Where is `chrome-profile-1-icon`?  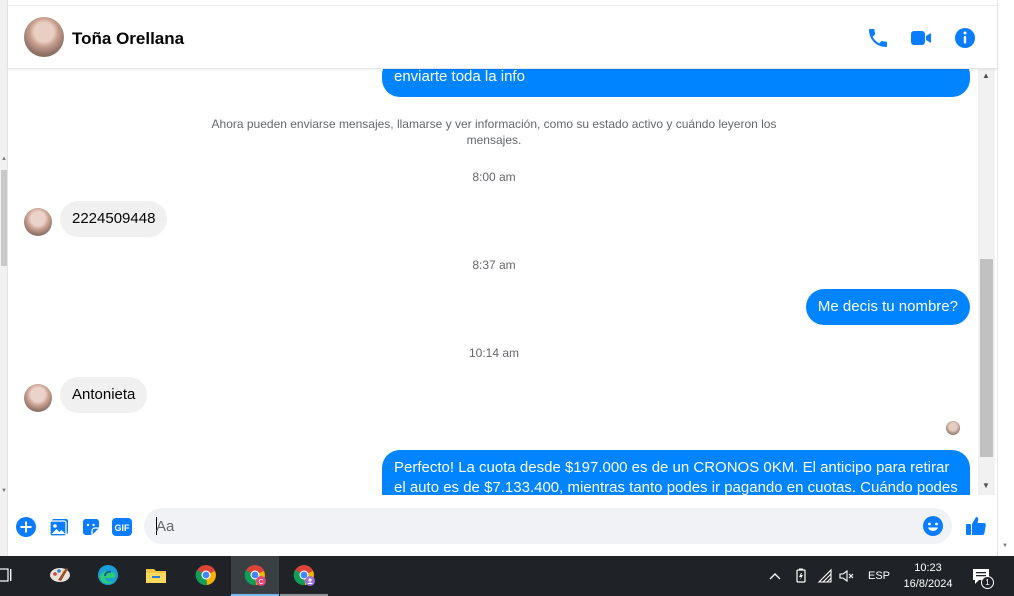
chrome-profile-1-icon is located at coordinates (304, 575).